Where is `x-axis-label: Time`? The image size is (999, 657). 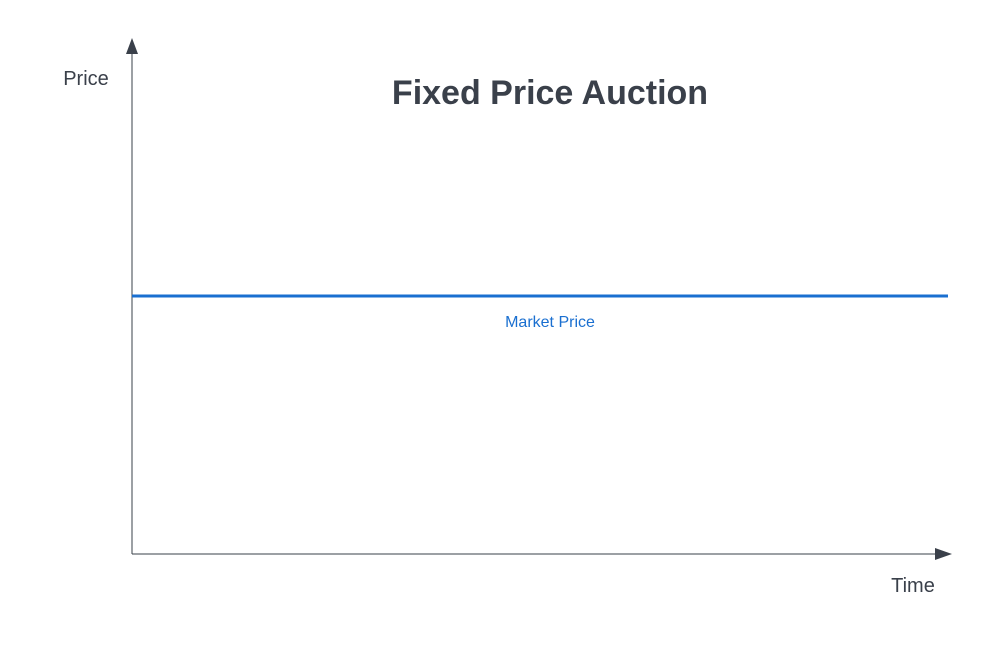 x-axis-label: Time is located at coordinates (913, 586).